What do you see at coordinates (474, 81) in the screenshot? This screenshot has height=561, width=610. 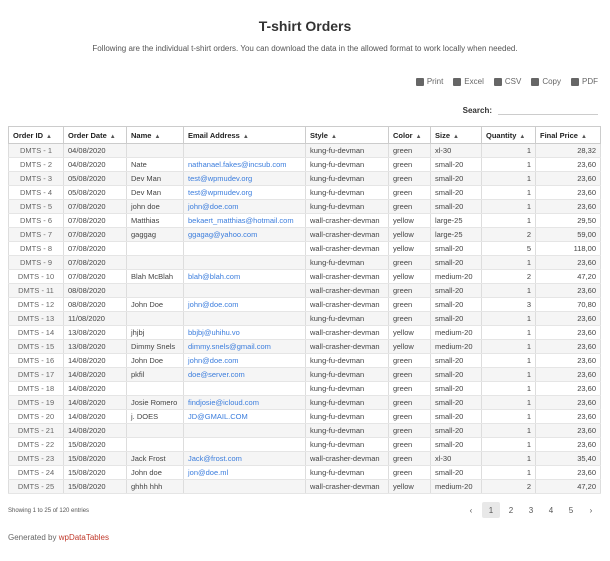 I see `export-label: Excel` at bounding box center [474, 81].